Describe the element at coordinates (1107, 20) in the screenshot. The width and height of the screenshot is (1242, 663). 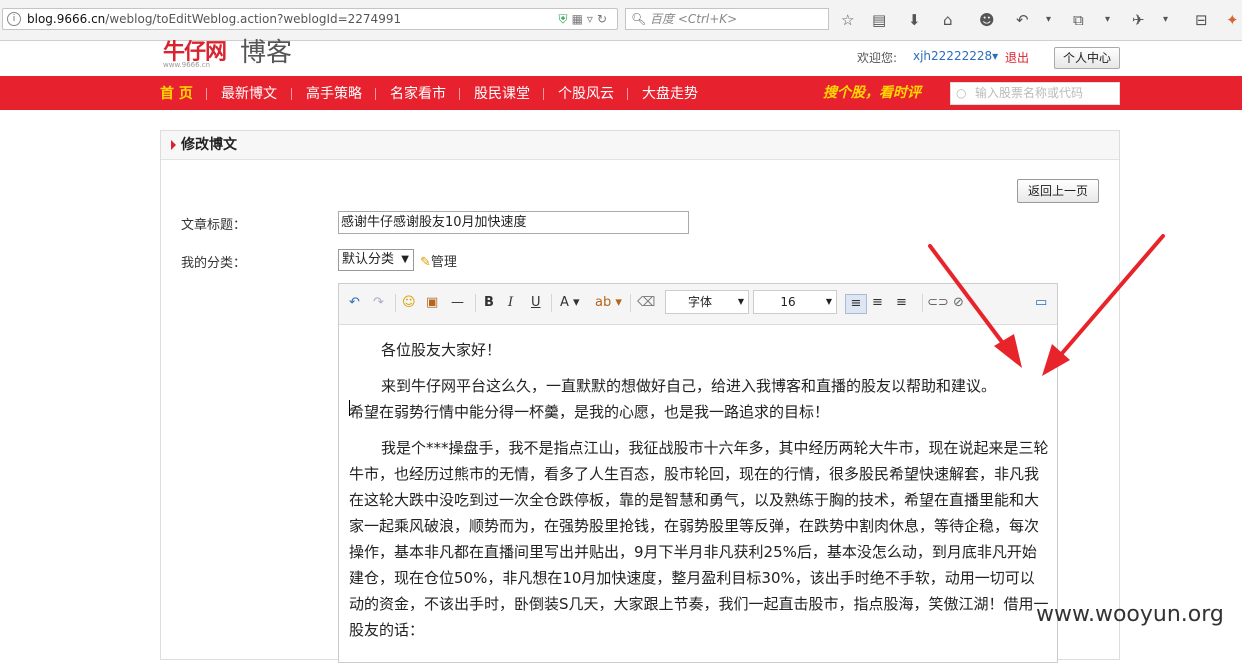
I see `screenshot-dropdown-icon: ▾` at that location.